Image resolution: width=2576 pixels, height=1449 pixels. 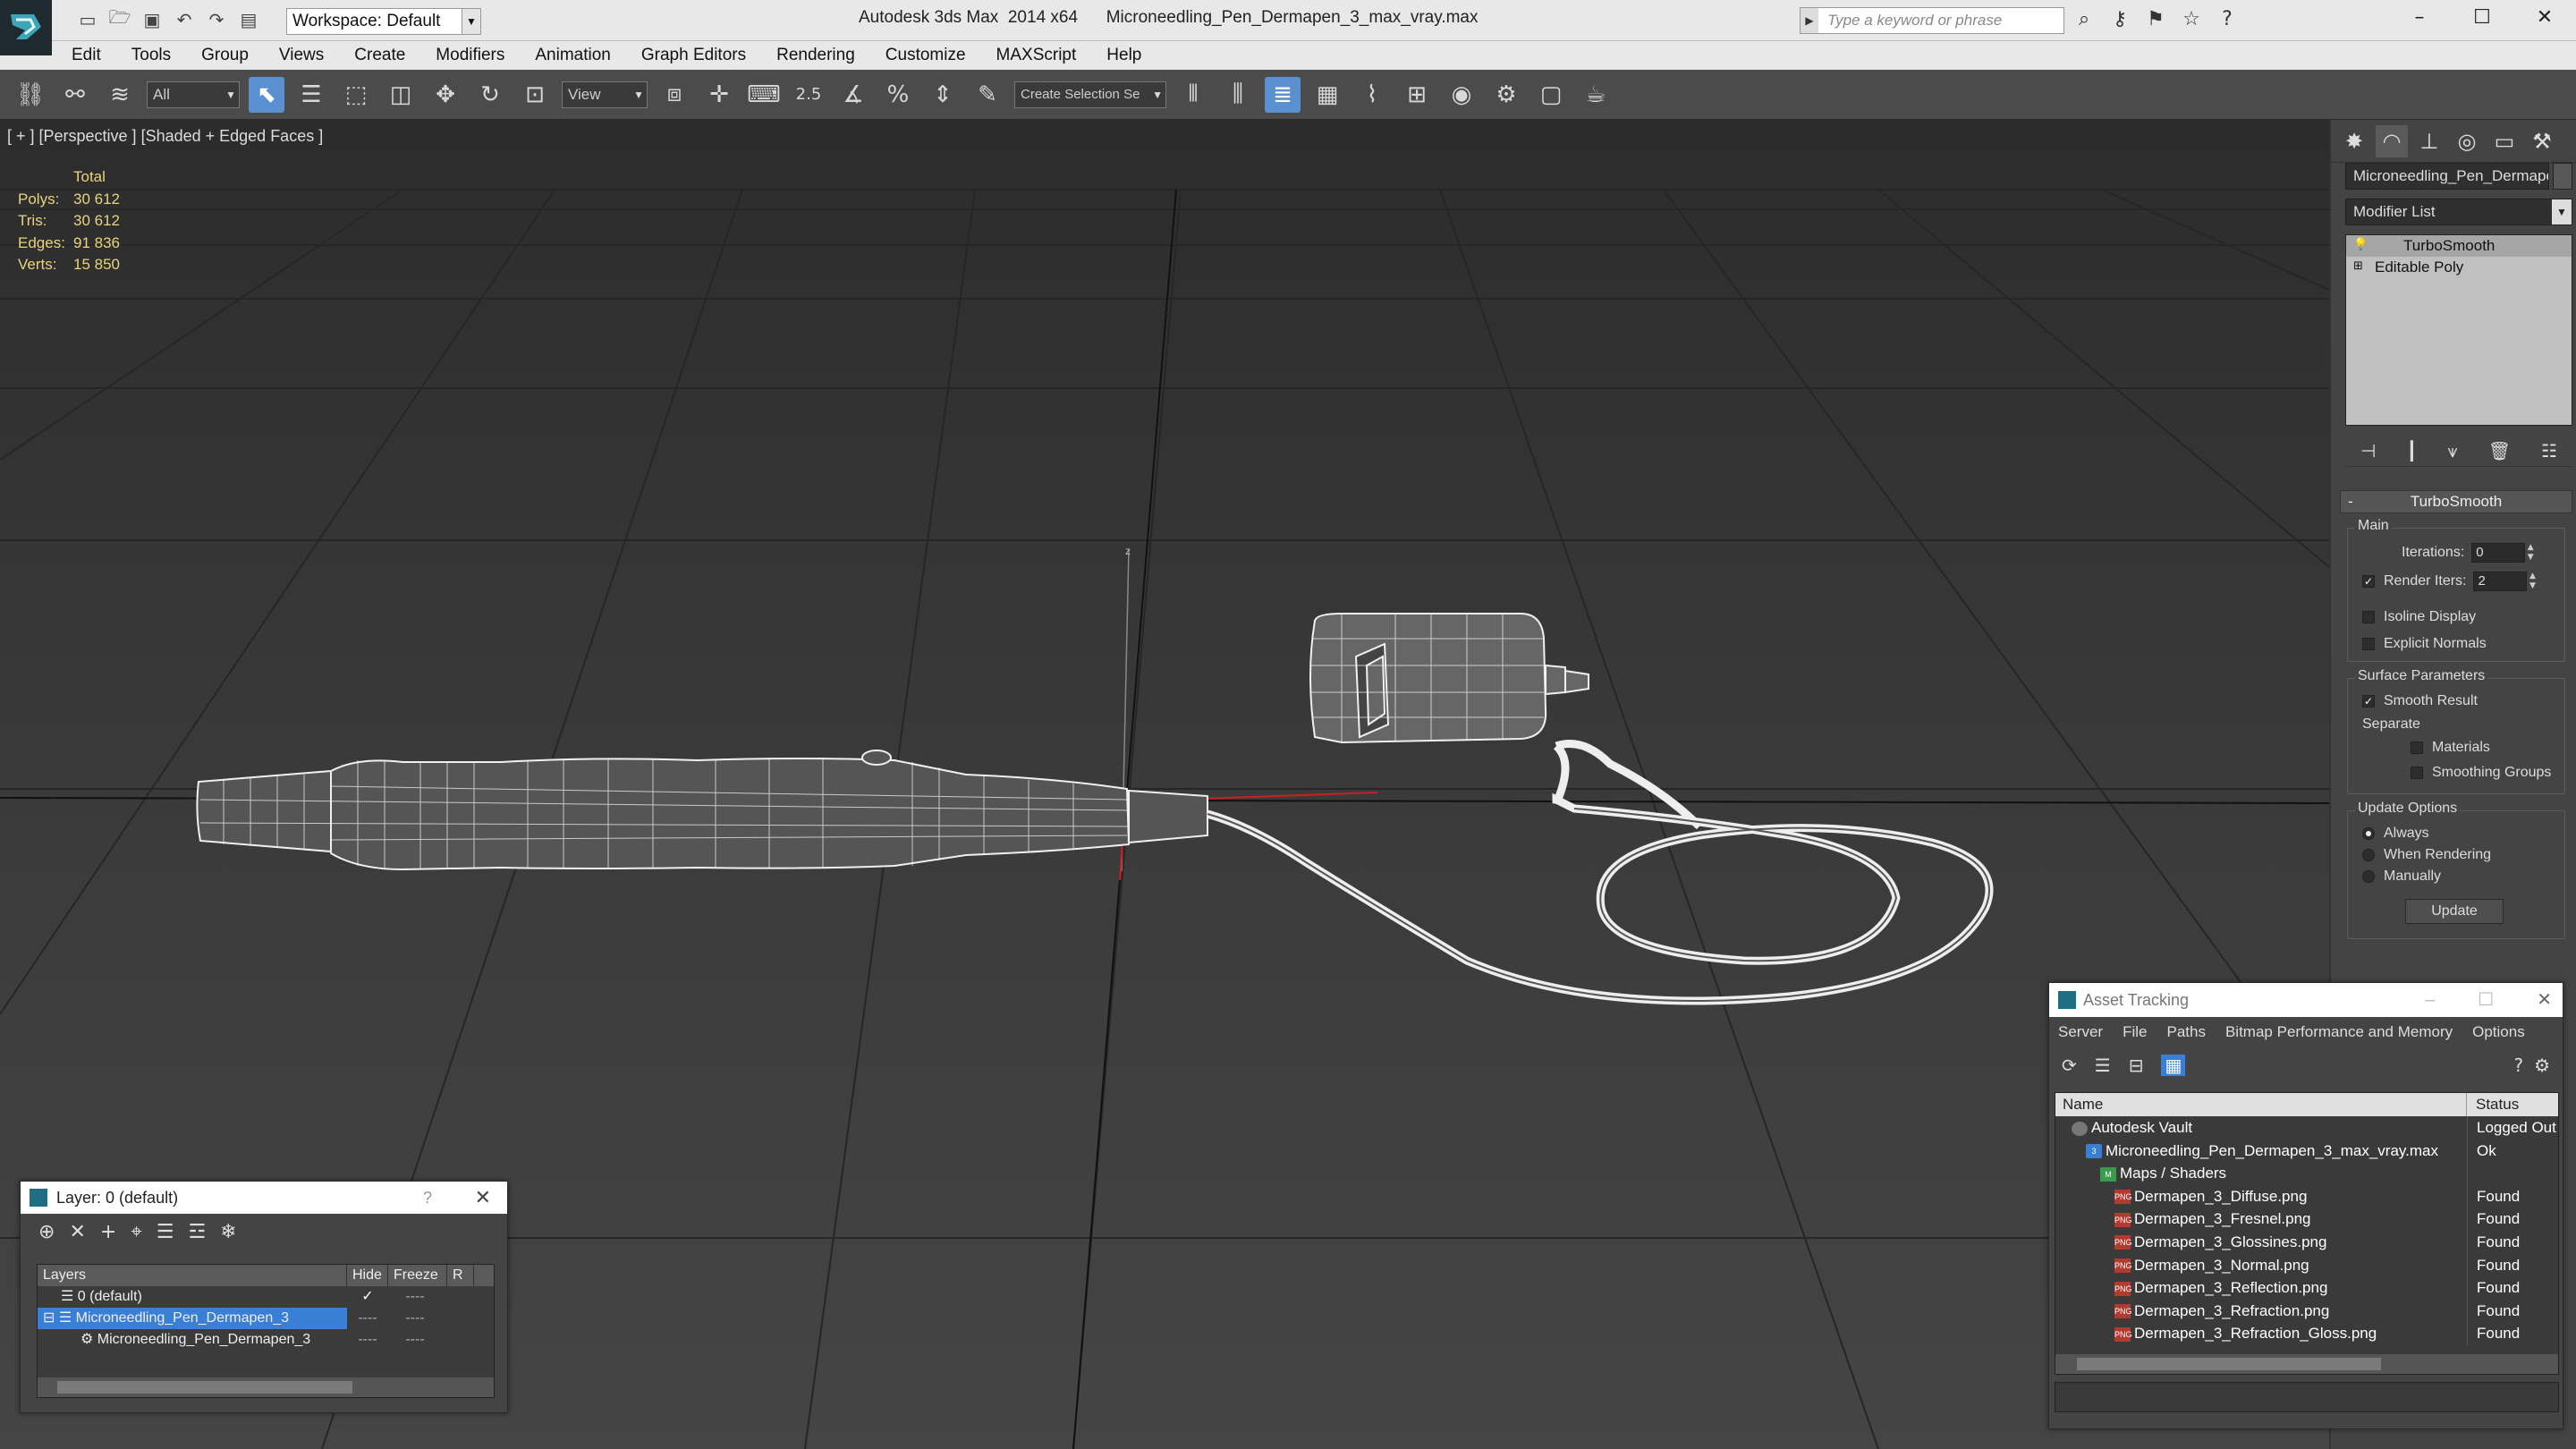 What do you see at coordinates (417, 1275) in the screenshot?
I see `col-freeze: Freeze` at bounding box center [417, 1275].